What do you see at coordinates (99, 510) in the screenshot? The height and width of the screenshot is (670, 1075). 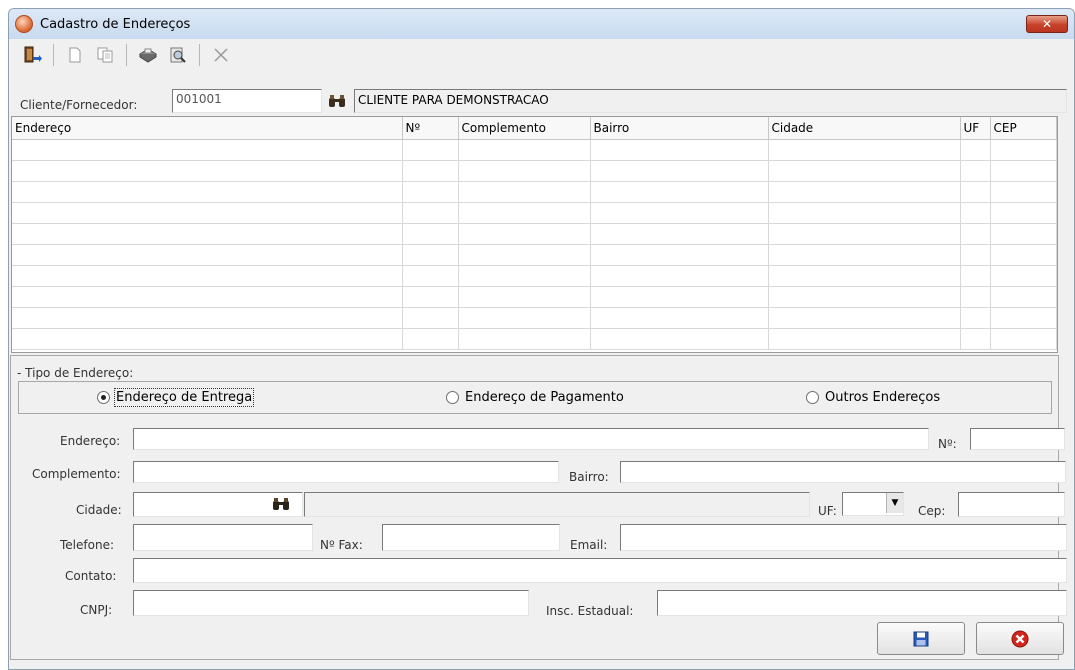 I see `cidade-label: Cidade:` at bounding box center [99, 510].